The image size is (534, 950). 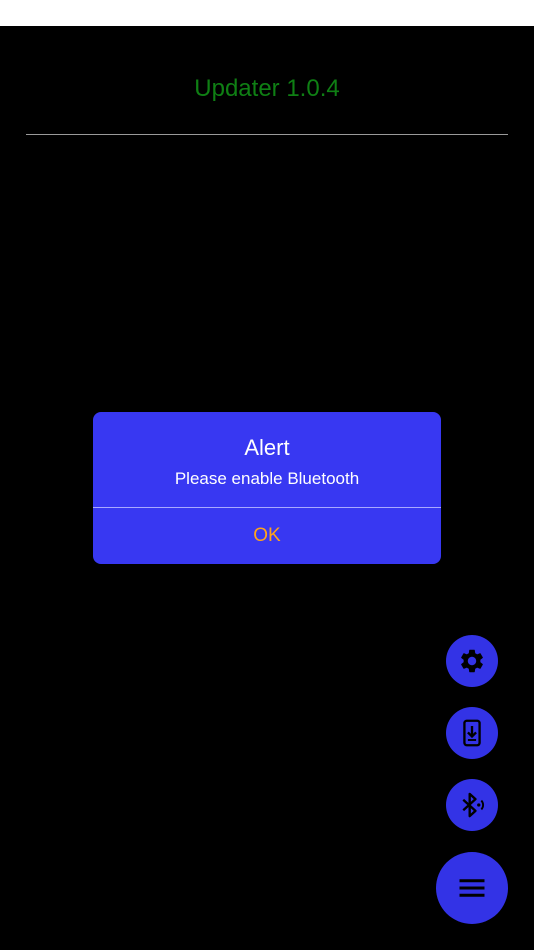 What do you see at coordinates (267, 134) in the screenshot?
I see `title-divider` at bounding box center [267, 134].